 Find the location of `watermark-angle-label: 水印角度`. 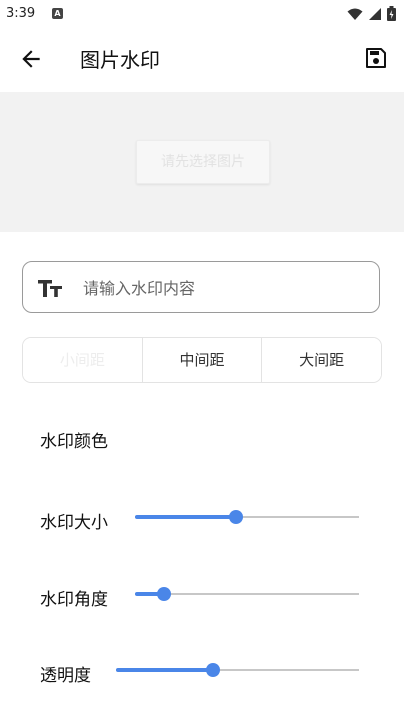

watermark-angle-label: 水印角度 is located at coordinates (74, 600).